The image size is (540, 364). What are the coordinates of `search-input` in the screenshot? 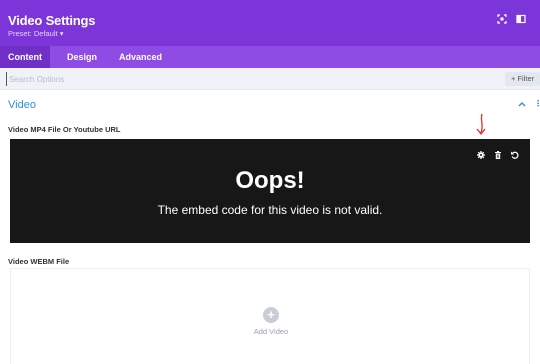 It's located at (196, 79).